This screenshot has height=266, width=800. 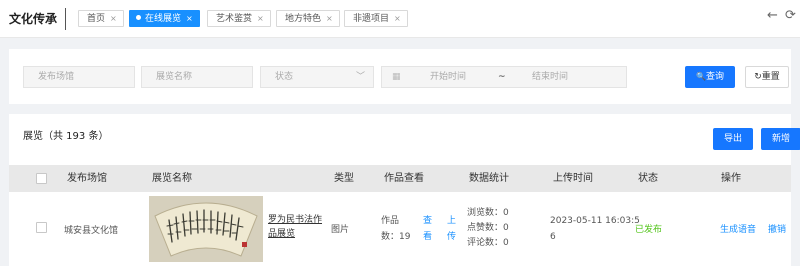 What do you see at coordinates (427, 229) in the screenshot?
I see `view-link: 查 看` at bounding box center [427, 229].